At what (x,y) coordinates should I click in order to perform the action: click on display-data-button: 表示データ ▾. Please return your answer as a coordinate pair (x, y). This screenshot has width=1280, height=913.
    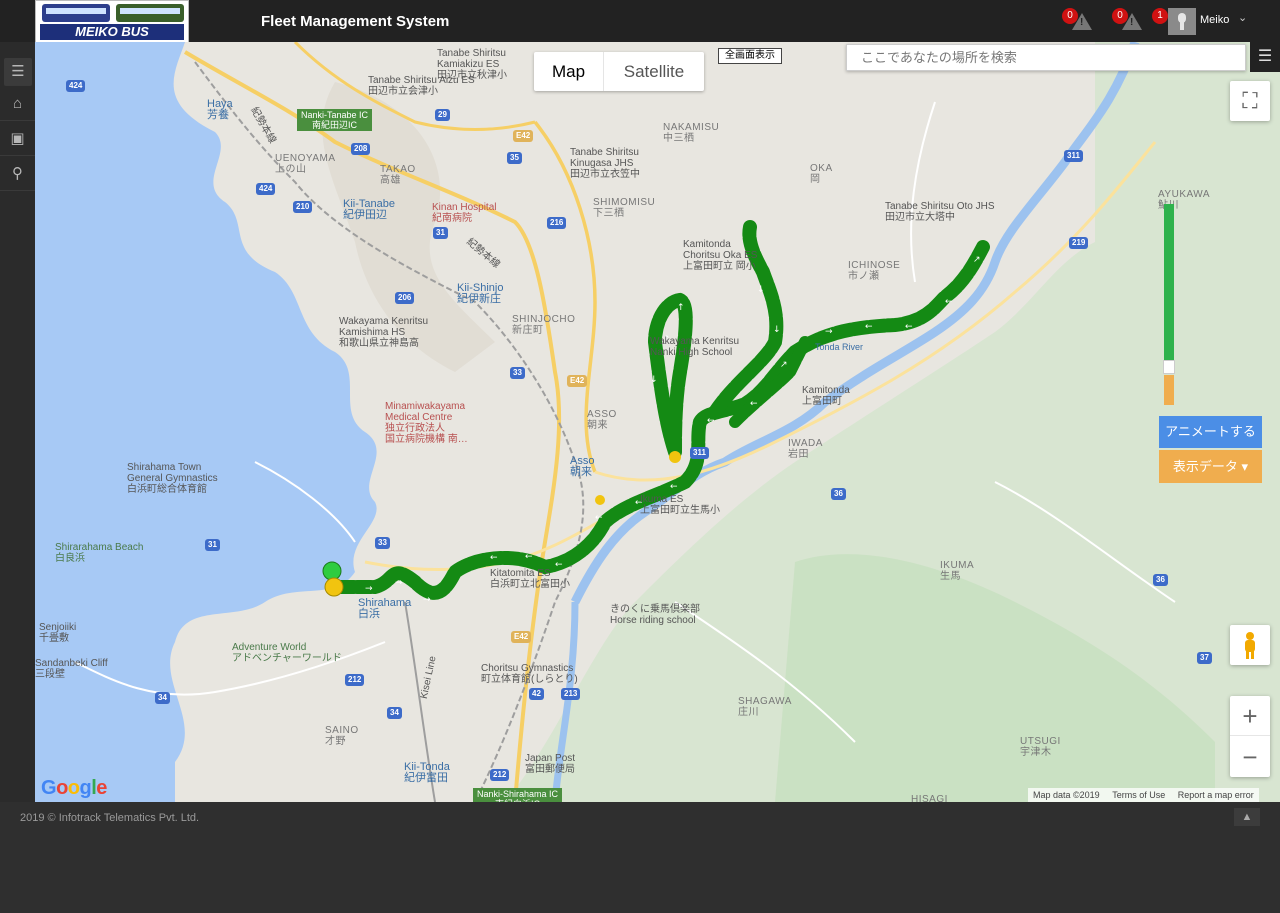
    Looking at the image, I should click on (1210, 466).